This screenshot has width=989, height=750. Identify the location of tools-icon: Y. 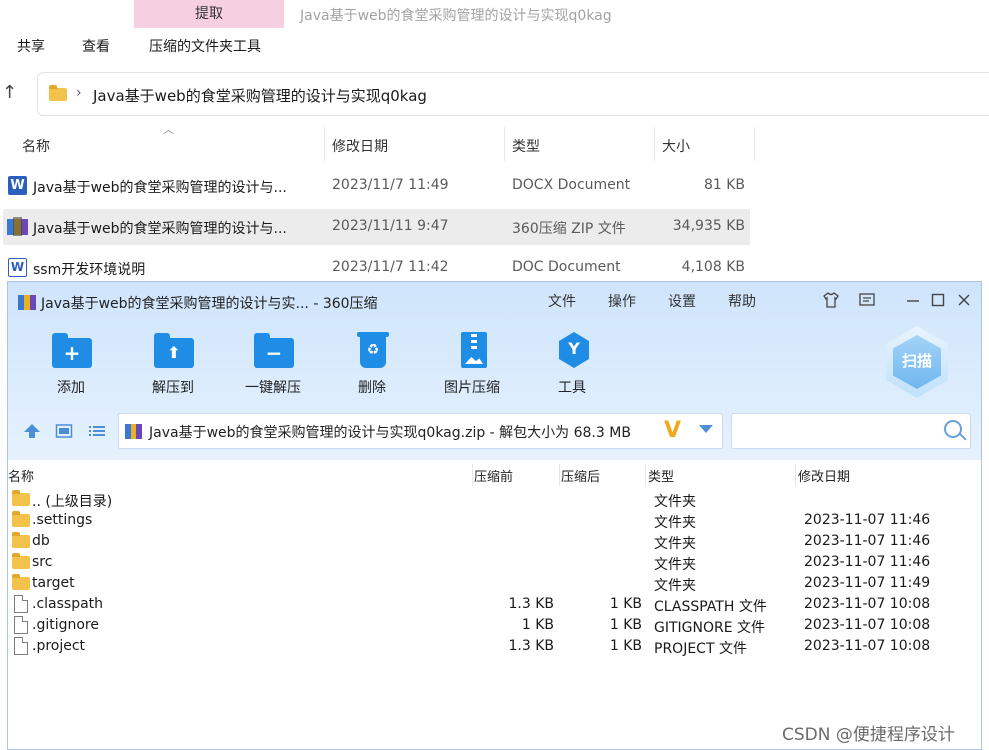
(573, 350).